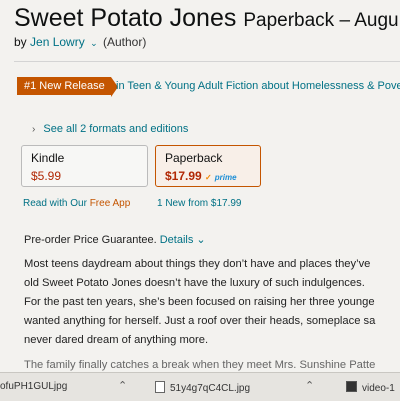 The height and width of the screenshot is (401, 400). I want to click on kindle-app-prefix: Read with Our, so click(55, 203).